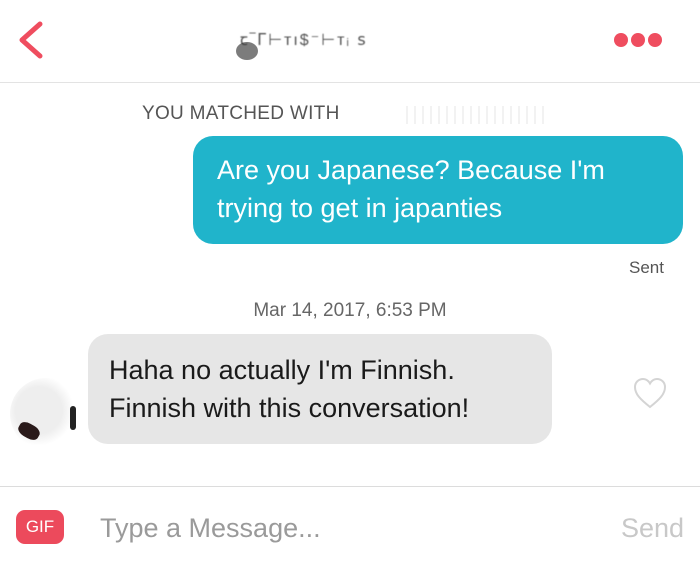 This screenshot has width=700, height=567. Describe the element at coordinates (350, 310) in the screenshot. I see `message-timestamp: Mar 14, 2017, 6:53 PM` at that location.